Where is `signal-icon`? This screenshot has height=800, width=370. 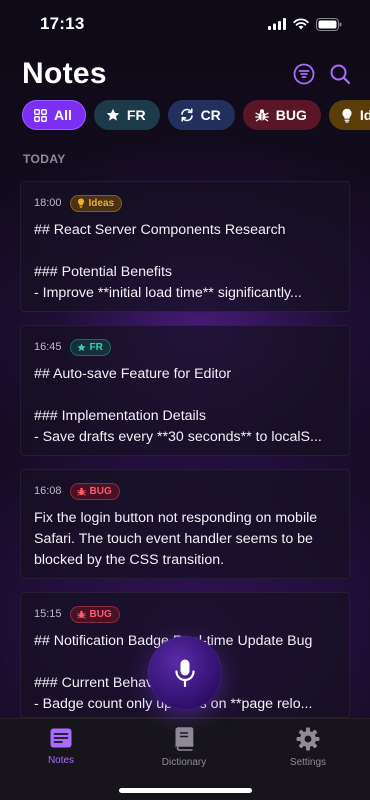 signal-icon is located at coordinates (277, 24).